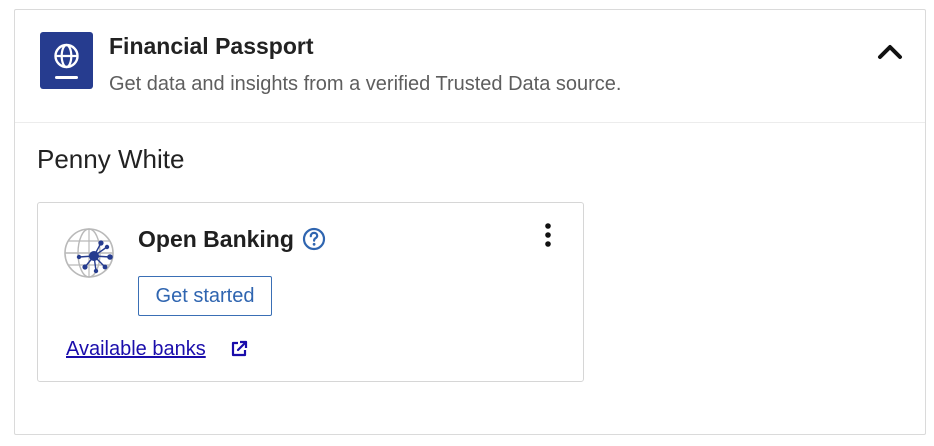 This screenshot has height=446, width=934. Describe the element at coordinates (314, 239) in the screenshot. I see `question-circle-icon` at that location.